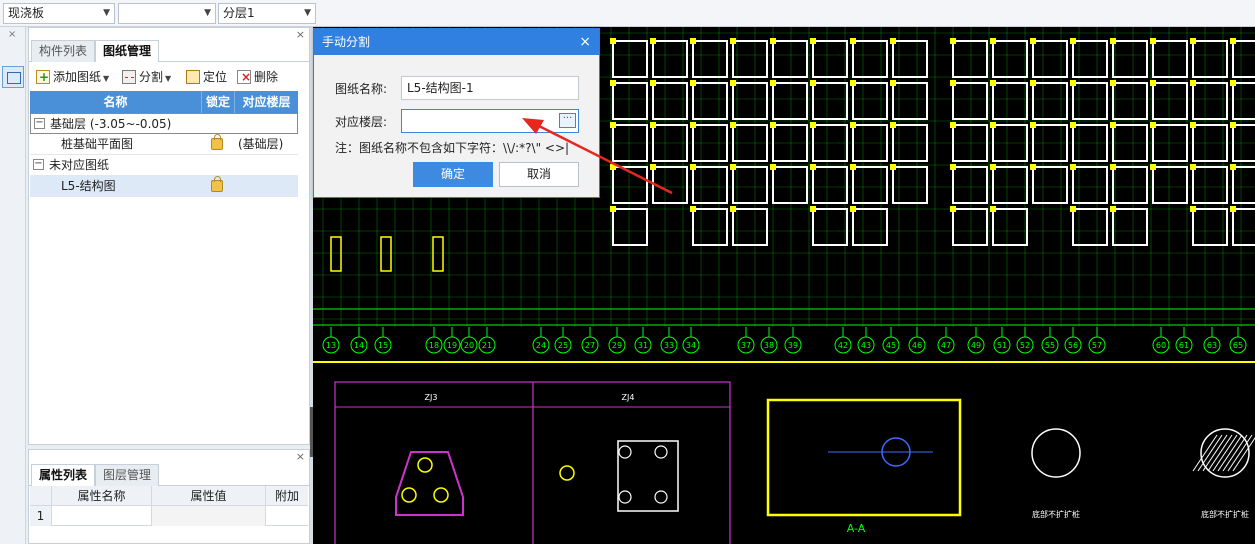 This screenshot has height=544, width=1255. What do you see at coordinates (490, 88) in the screenshot?
I see `drawing-name-input: L5-结构图-1` at bounding box center [490, 88].